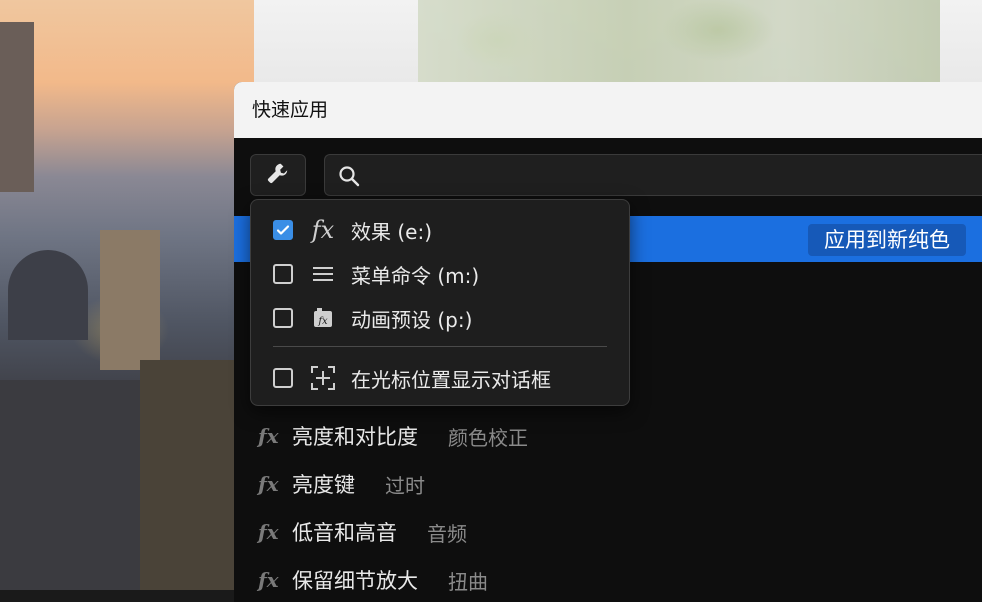  What do you see at coordinates (488, 437) in the screenshot?
I see `result-category: 颜色校正` at bounding box center [488, 437].